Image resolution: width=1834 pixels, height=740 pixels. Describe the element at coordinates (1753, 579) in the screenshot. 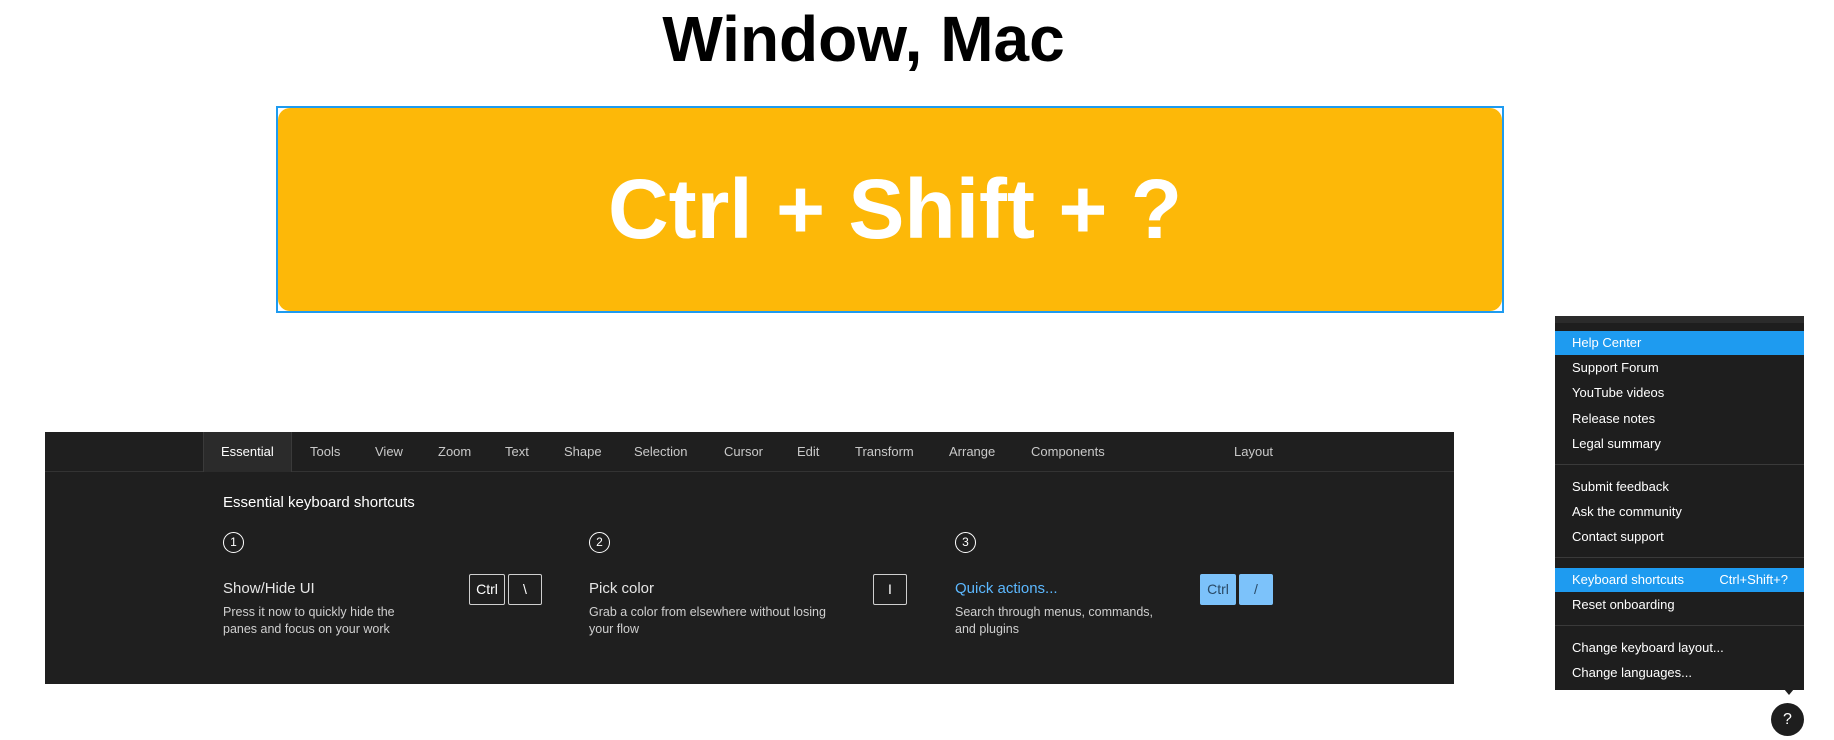

I see `menu-shortcut-hint: Ctrl+Shift+?` at that location.